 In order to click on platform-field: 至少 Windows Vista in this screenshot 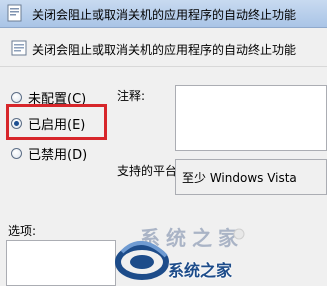, I will do `click(251, 177)`.